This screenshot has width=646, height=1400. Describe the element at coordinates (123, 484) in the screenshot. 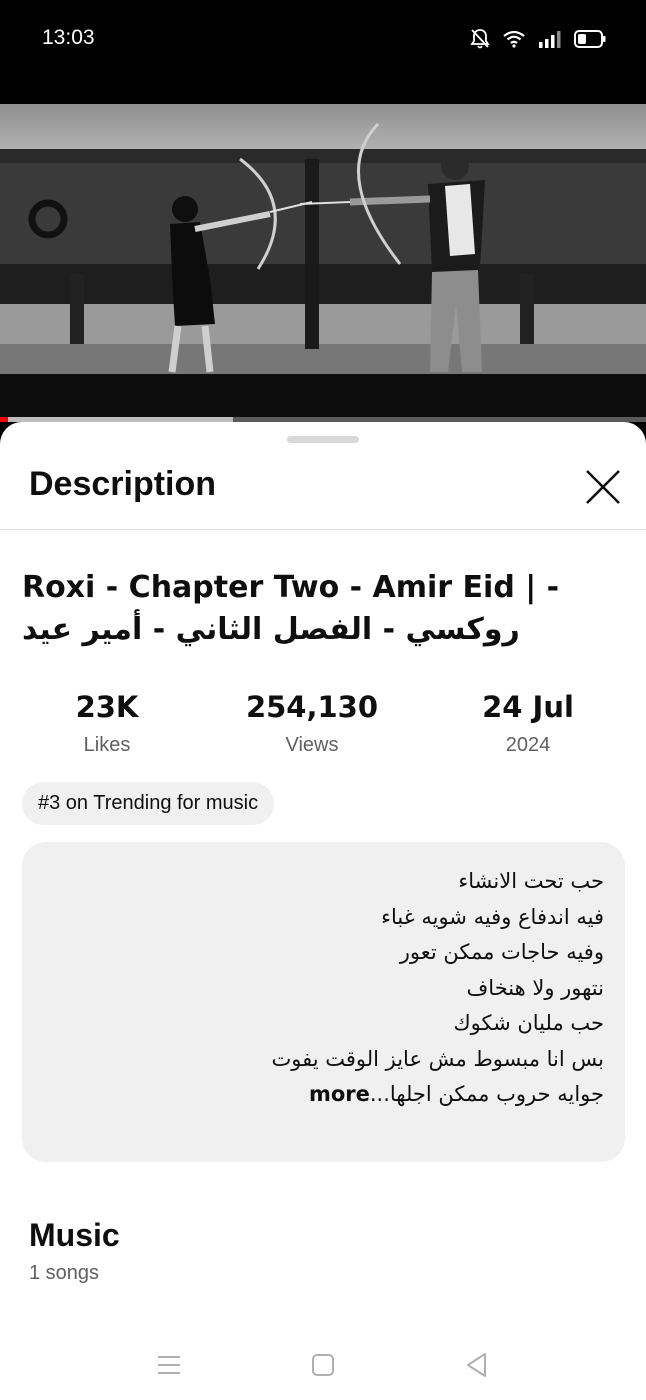

I see `sheet-title: Description` at that location.